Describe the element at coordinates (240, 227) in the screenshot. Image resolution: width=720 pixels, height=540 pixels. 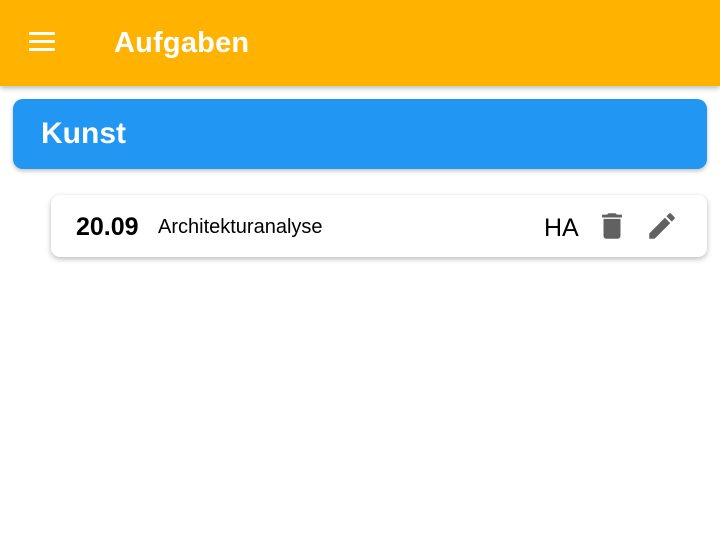
I see `task-title: Architekturanalyse` at that location.